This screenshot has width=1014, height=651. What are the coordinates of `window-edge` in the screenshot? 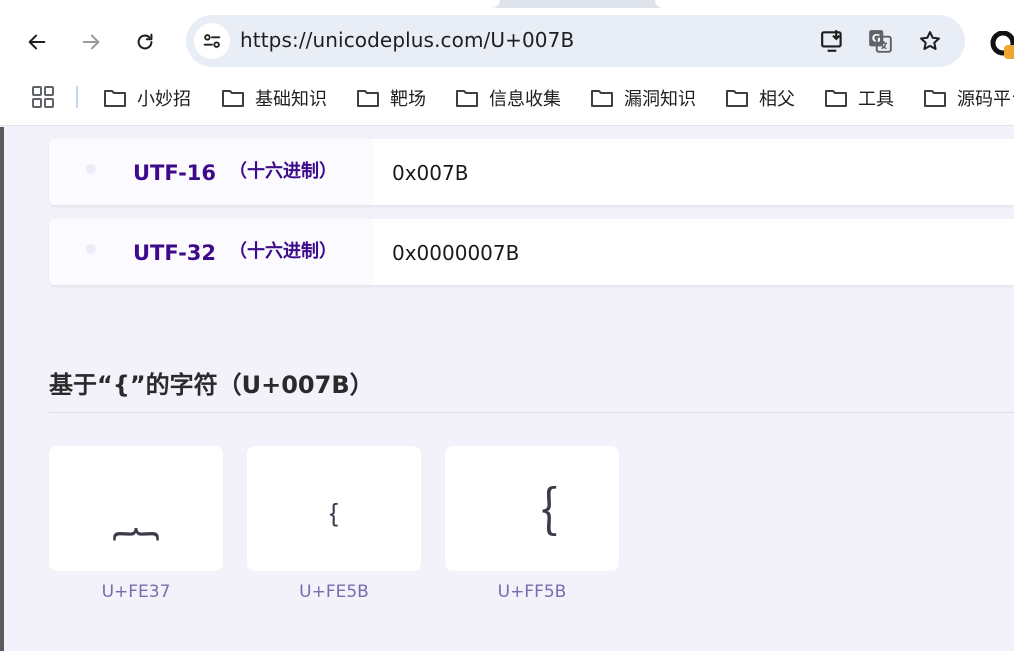 It's located at (2, 389).